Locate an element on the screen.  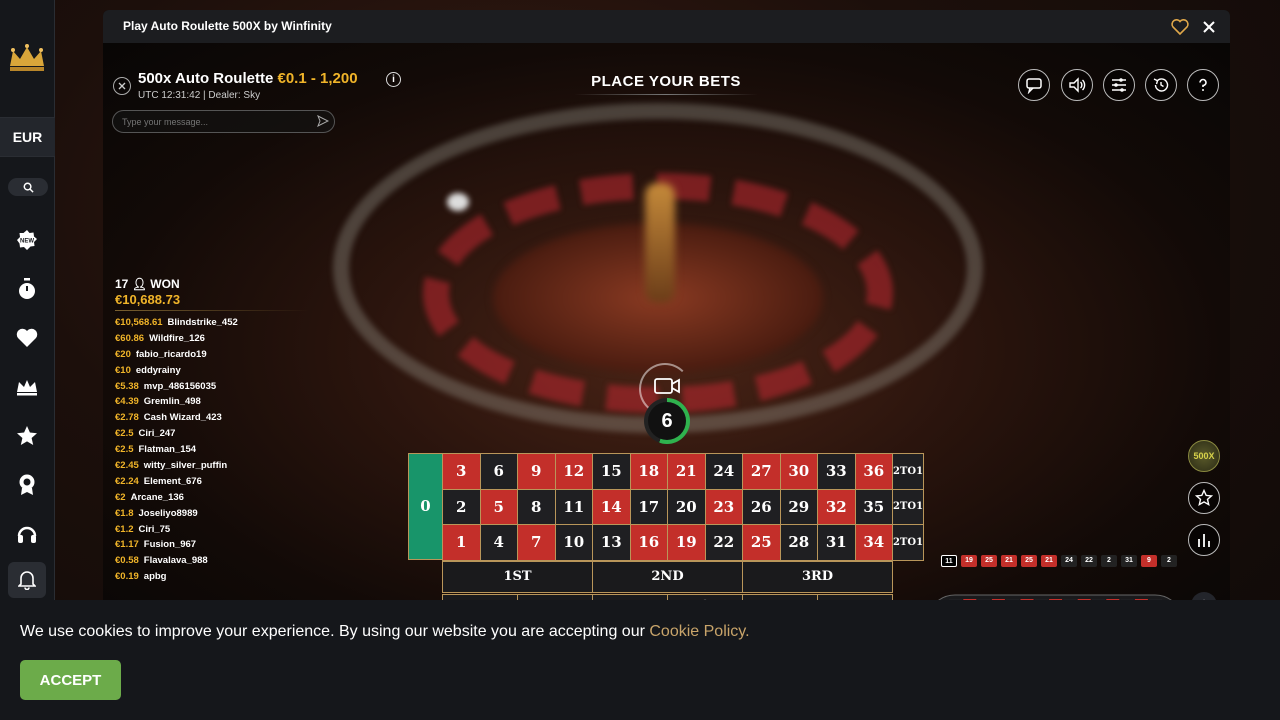
zero-cell: 0 is located at coordinates (425, 506).